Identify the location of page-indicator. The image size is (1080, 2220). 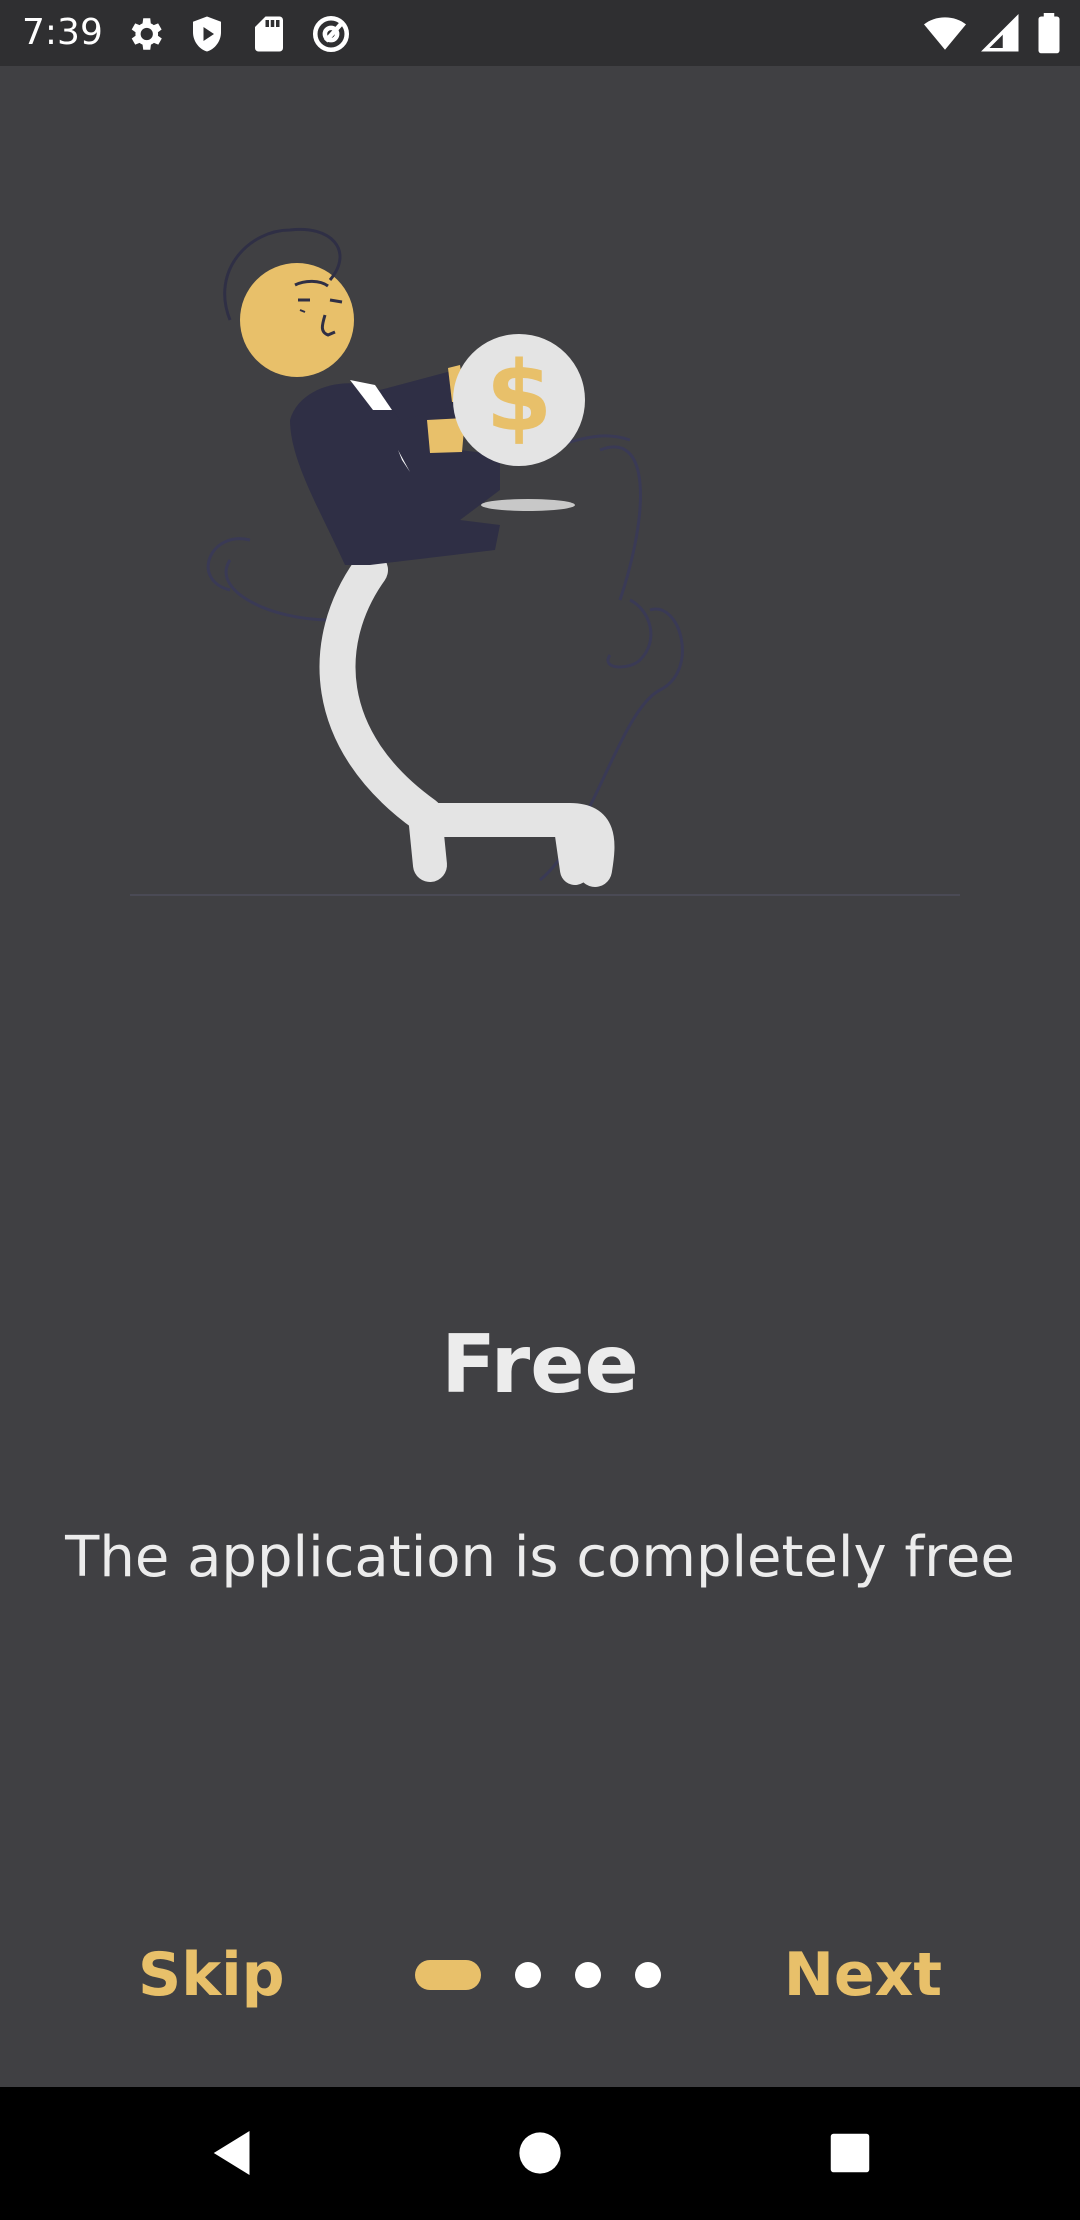
(545, 1975).